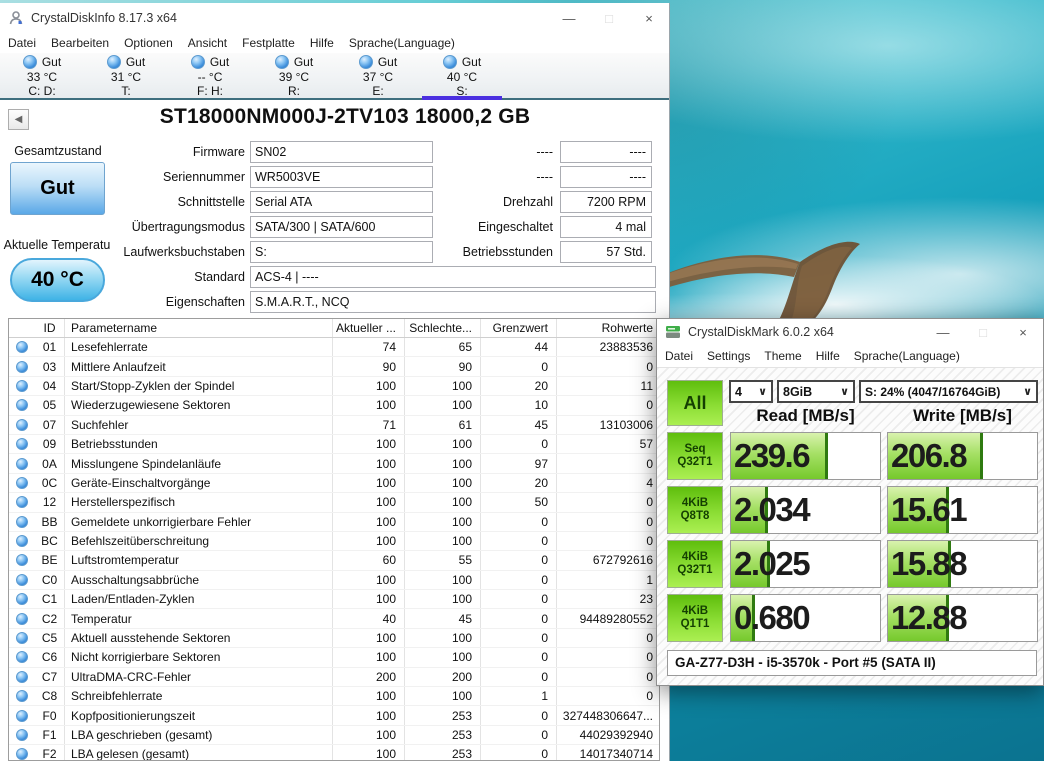 Image resolution: width=1044 pixels, height=761 pixels. I want to click on cdm-menu-item: Datei, so click(679, 356).